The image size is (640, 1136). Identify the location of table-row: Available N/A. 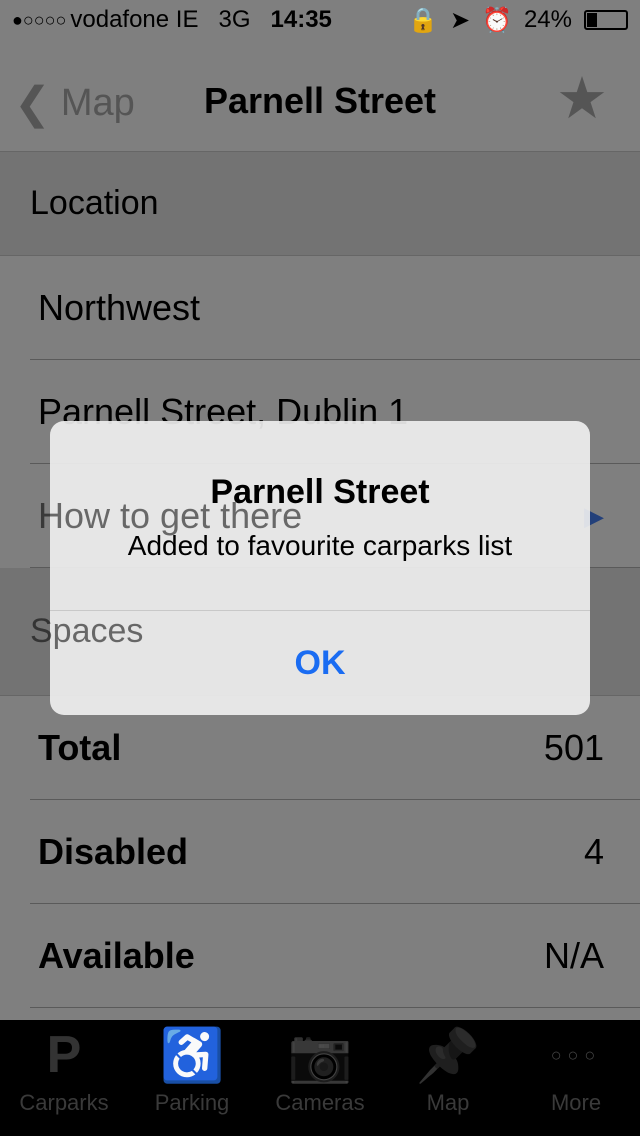
(320, 956).